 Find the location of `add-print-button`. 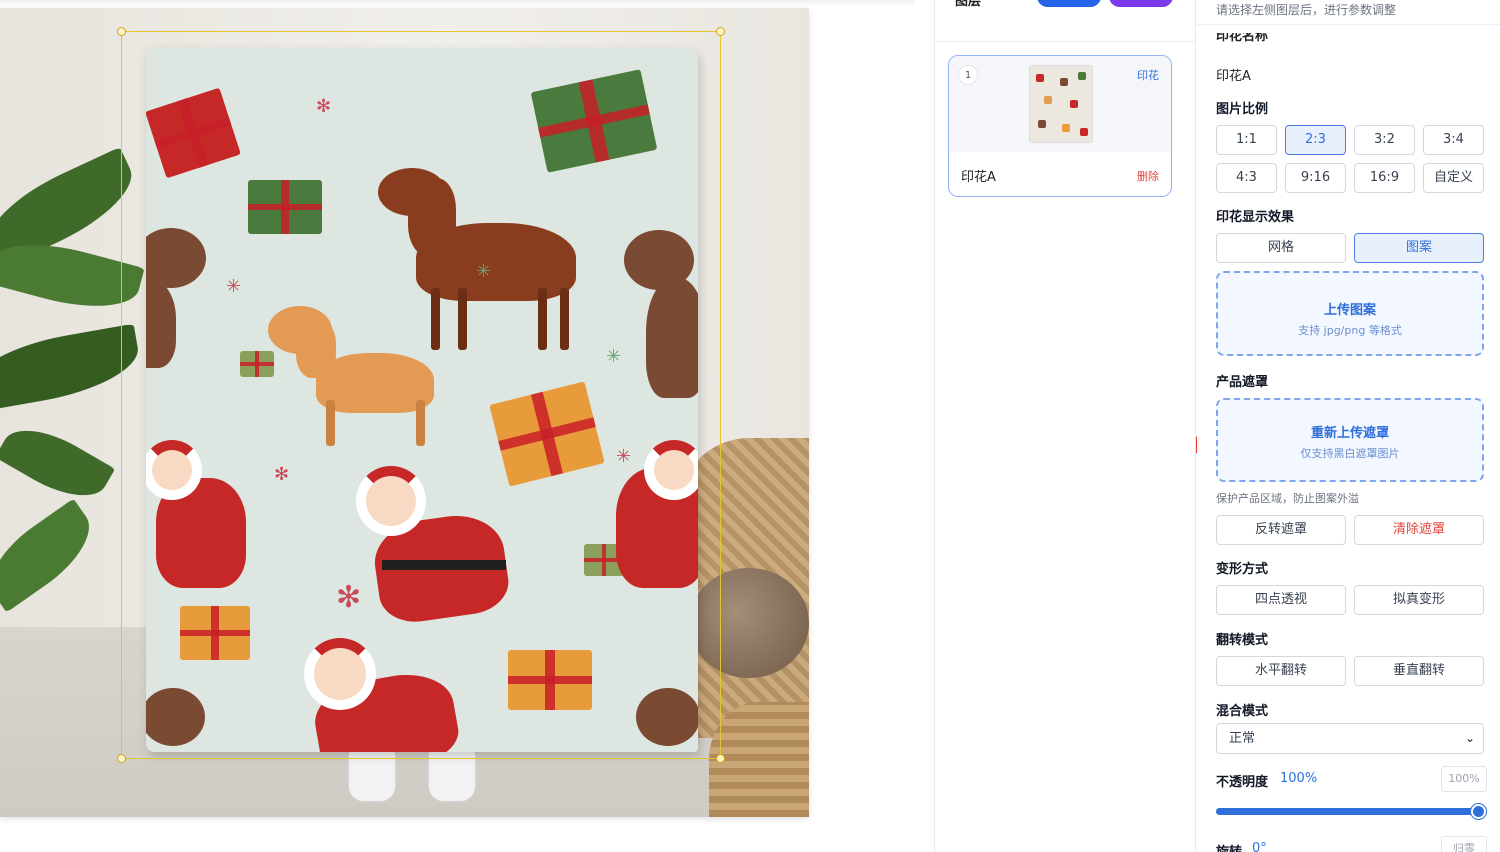

add-print-button is located at coordinates (1141, 3).